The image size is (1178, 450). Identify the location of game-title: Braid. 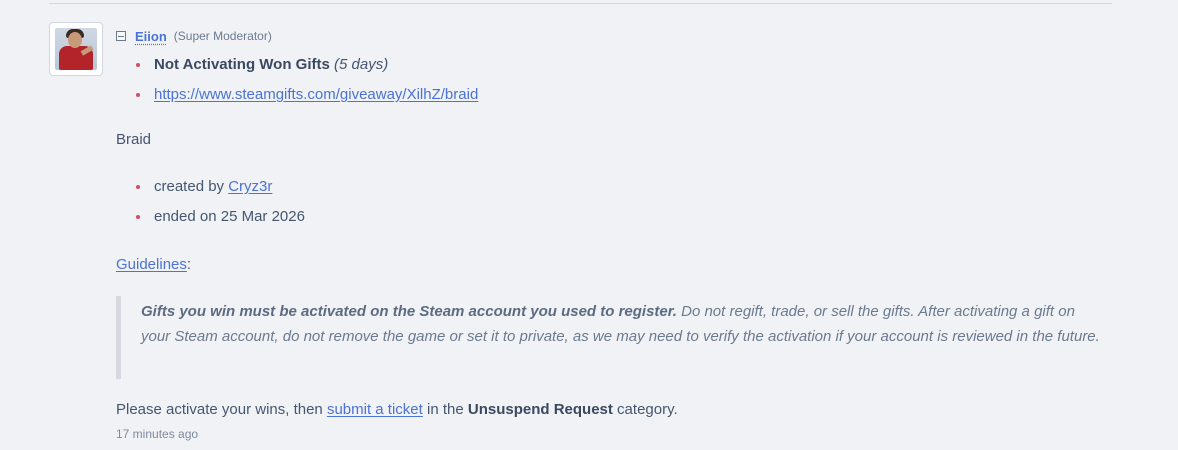
(134, 139).